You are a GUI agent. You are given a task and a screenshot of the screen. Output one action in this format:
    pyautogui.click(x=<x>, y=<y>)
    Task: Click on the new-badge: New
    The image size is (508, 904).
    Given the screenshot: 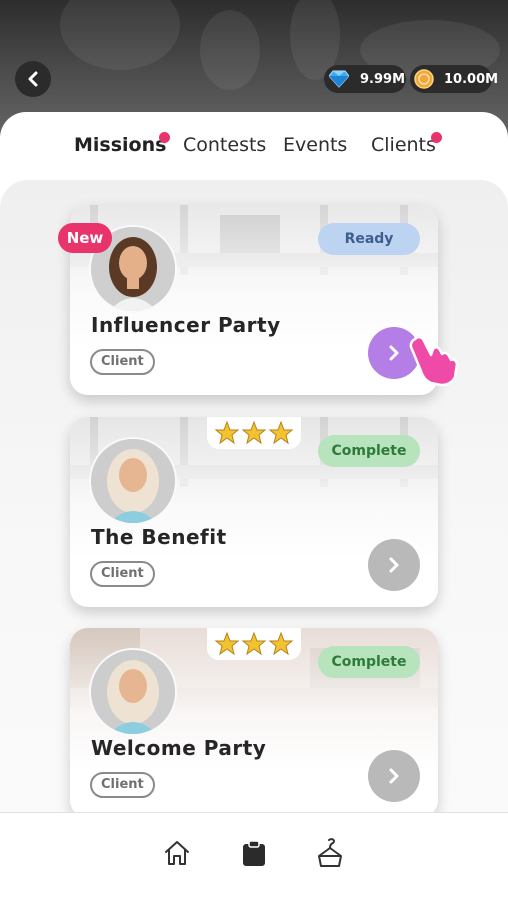 What is the action you would take?
    pyautogui.click(x=85, y=238)
    